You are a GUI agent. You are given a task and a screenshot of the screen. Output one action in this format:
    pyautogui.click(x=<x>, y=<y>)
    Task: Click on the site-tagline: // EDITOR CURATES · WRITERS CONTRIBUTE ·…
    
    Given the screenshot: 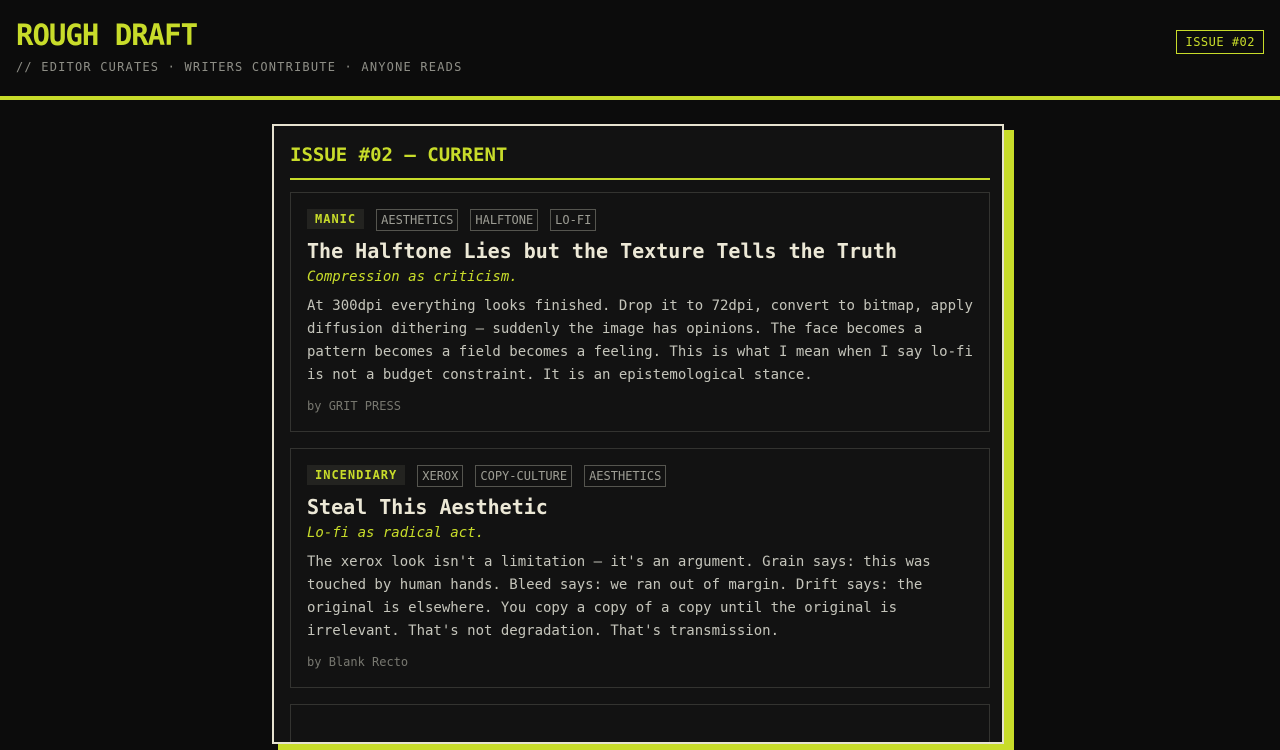 What is the action you would take?
    pyautogui.click(x=239, y=67)
    